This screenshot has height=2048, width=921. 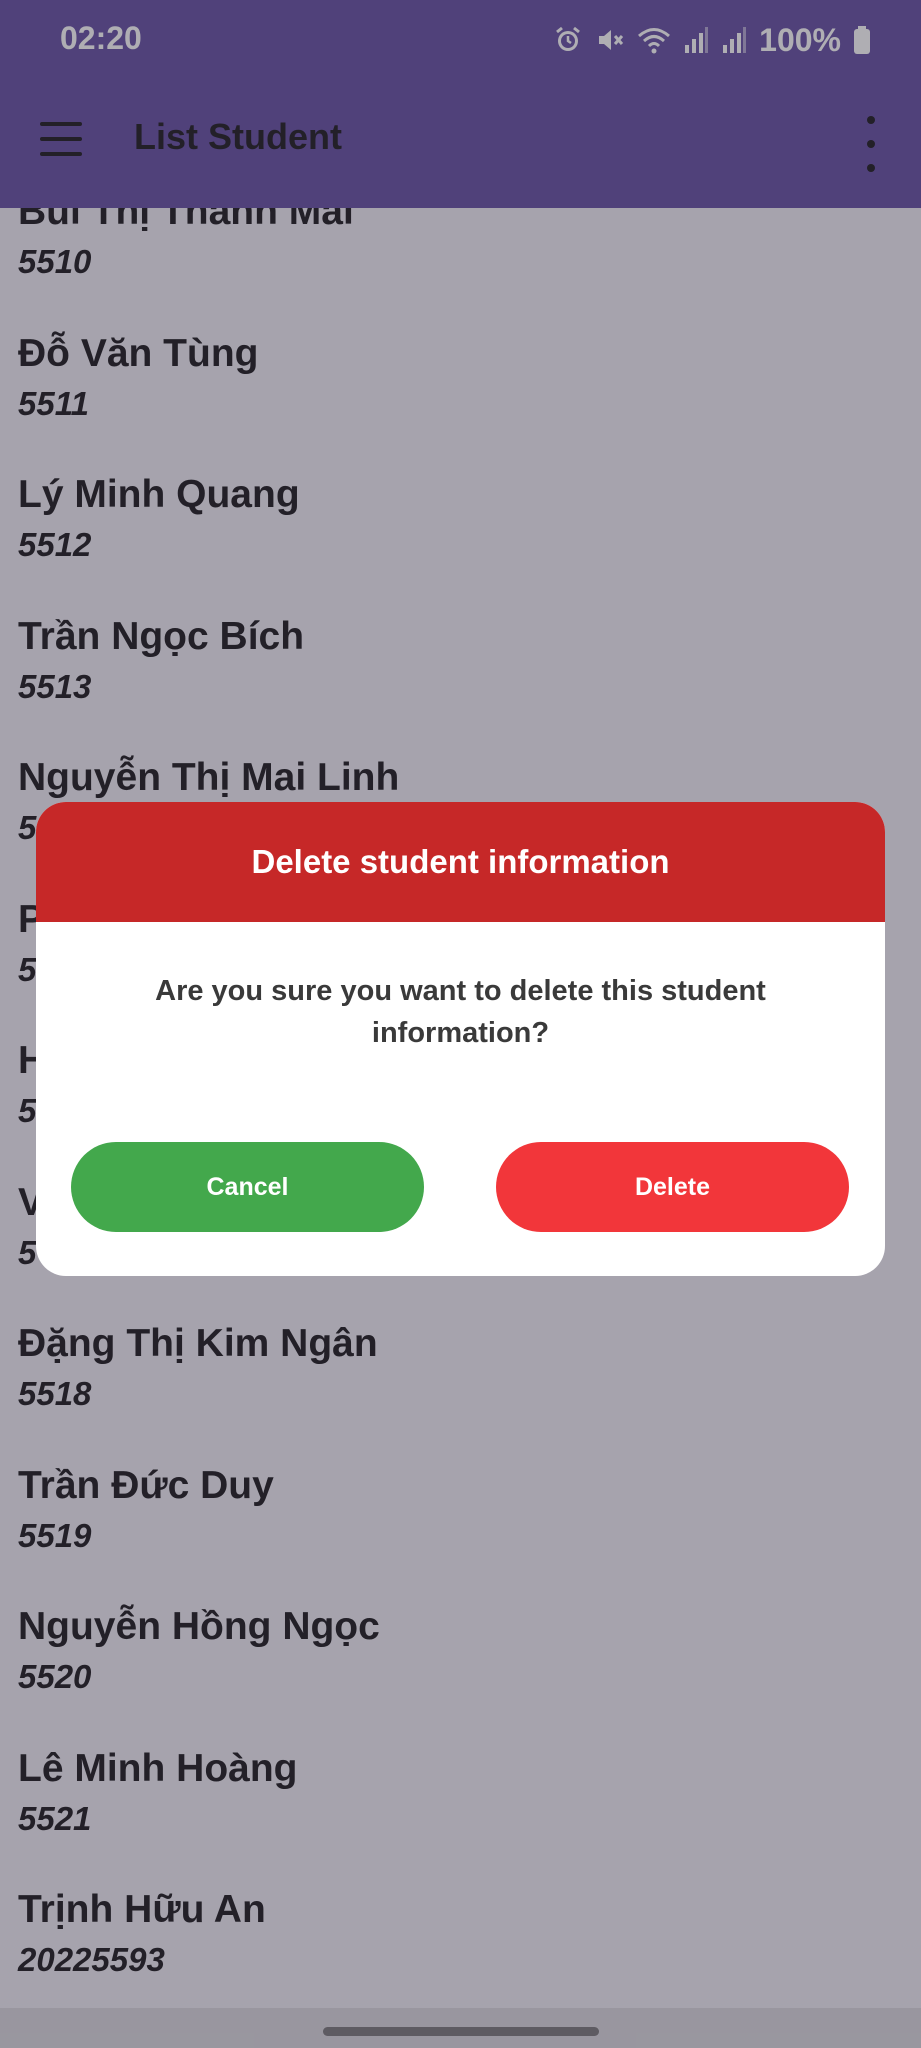 What do you see at coordinates (461, 2031) in the screenshot?
I see `gesture-handle` at bounding box center [461, 2031].